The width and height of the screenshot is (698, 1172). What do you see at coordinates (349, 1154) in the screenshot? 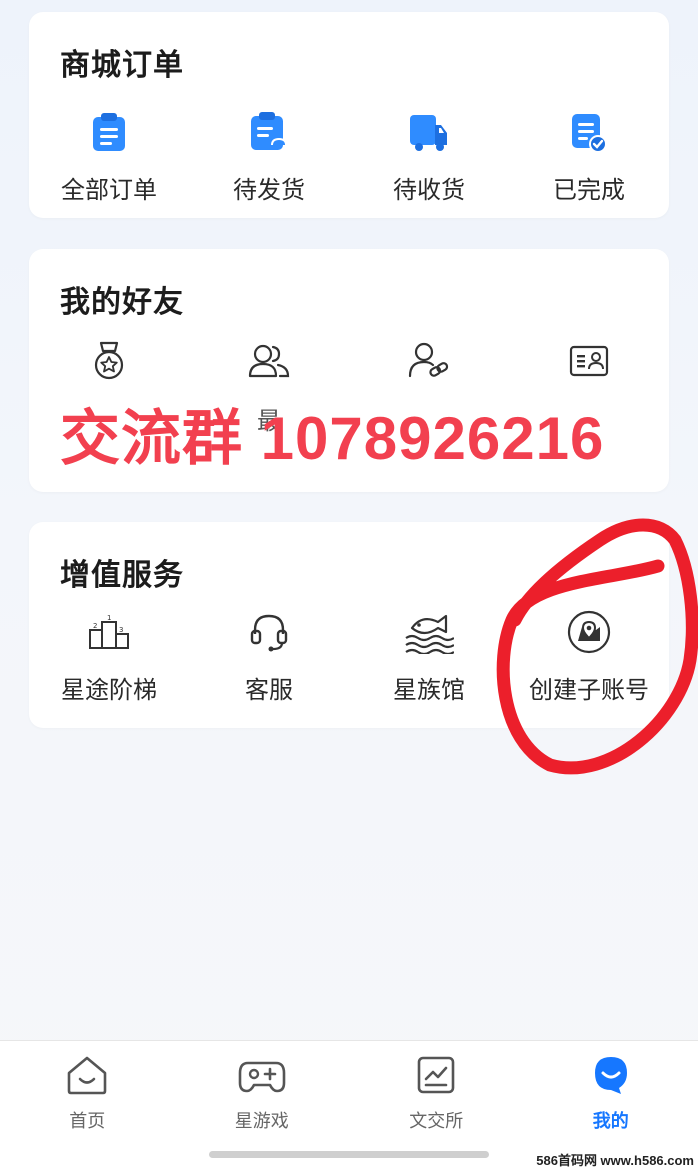
I see `home-indicator` at bounding box center [349, 1154].